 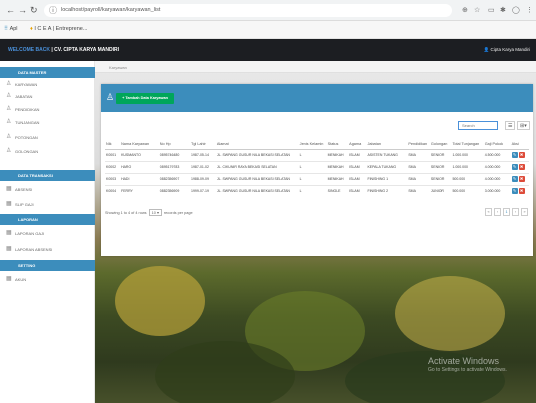 I want to click on back-icon: ←, so click(x=10, y=10).